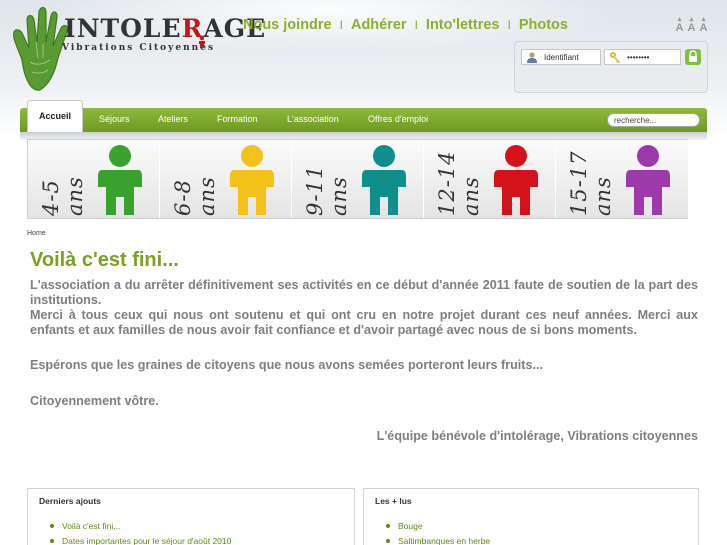 The image size is (727, 545). Describe the element at coordinates (622, 179) in the screenshot. I see `age-group-15-17: 15-17 ans` at that location.